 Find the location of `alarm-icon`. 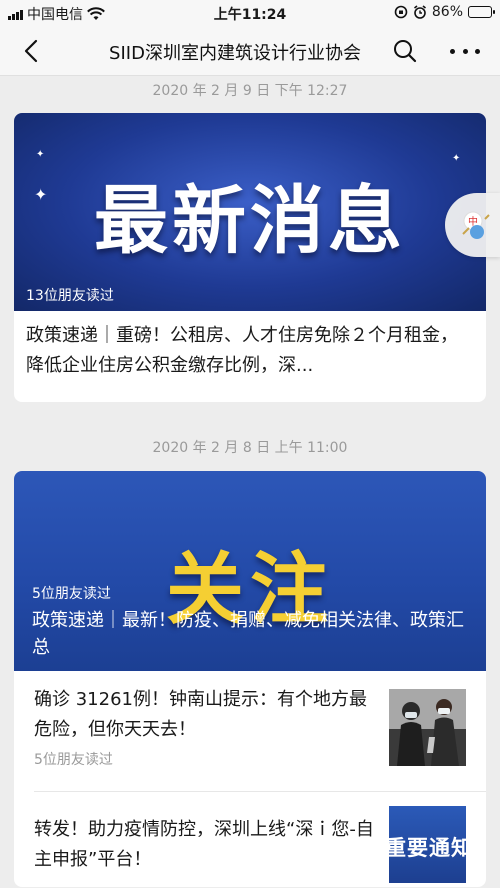

alarm-icon is located at coordinates (419, 12).